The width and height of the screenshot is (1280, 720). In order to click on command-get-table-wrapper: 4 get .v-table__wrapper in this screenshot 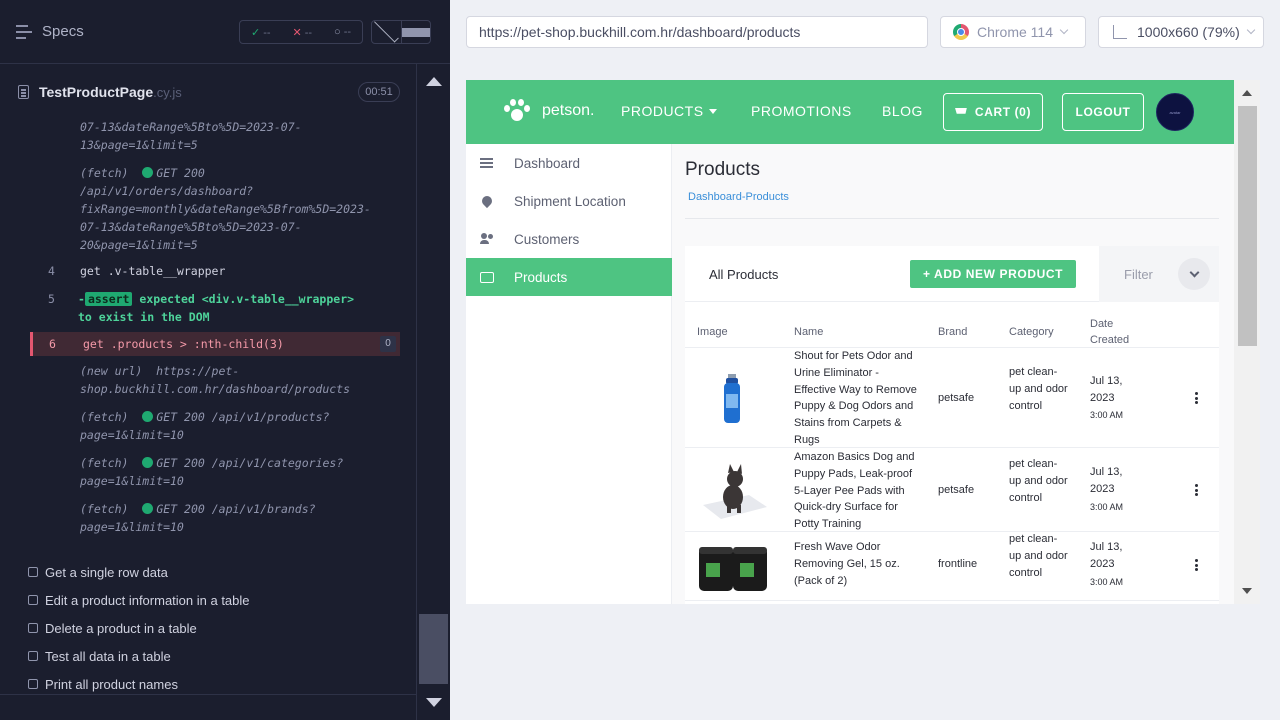, I will do `click(215, 271)`.